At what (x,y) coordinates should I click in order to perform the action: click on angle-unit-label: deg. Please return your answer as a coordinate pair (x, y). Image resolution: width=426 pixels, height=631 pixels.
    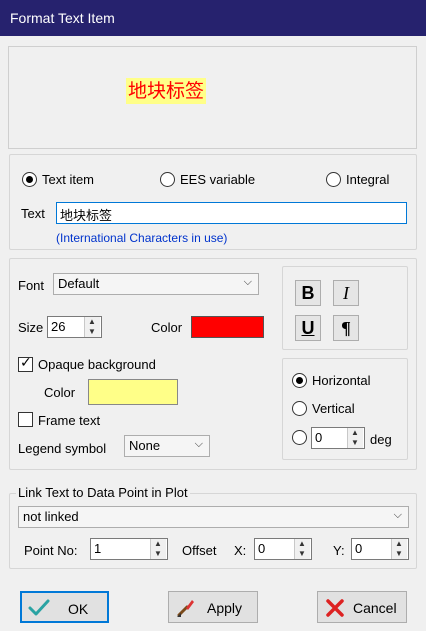
    Looking at the image, I should click on (381, 439).